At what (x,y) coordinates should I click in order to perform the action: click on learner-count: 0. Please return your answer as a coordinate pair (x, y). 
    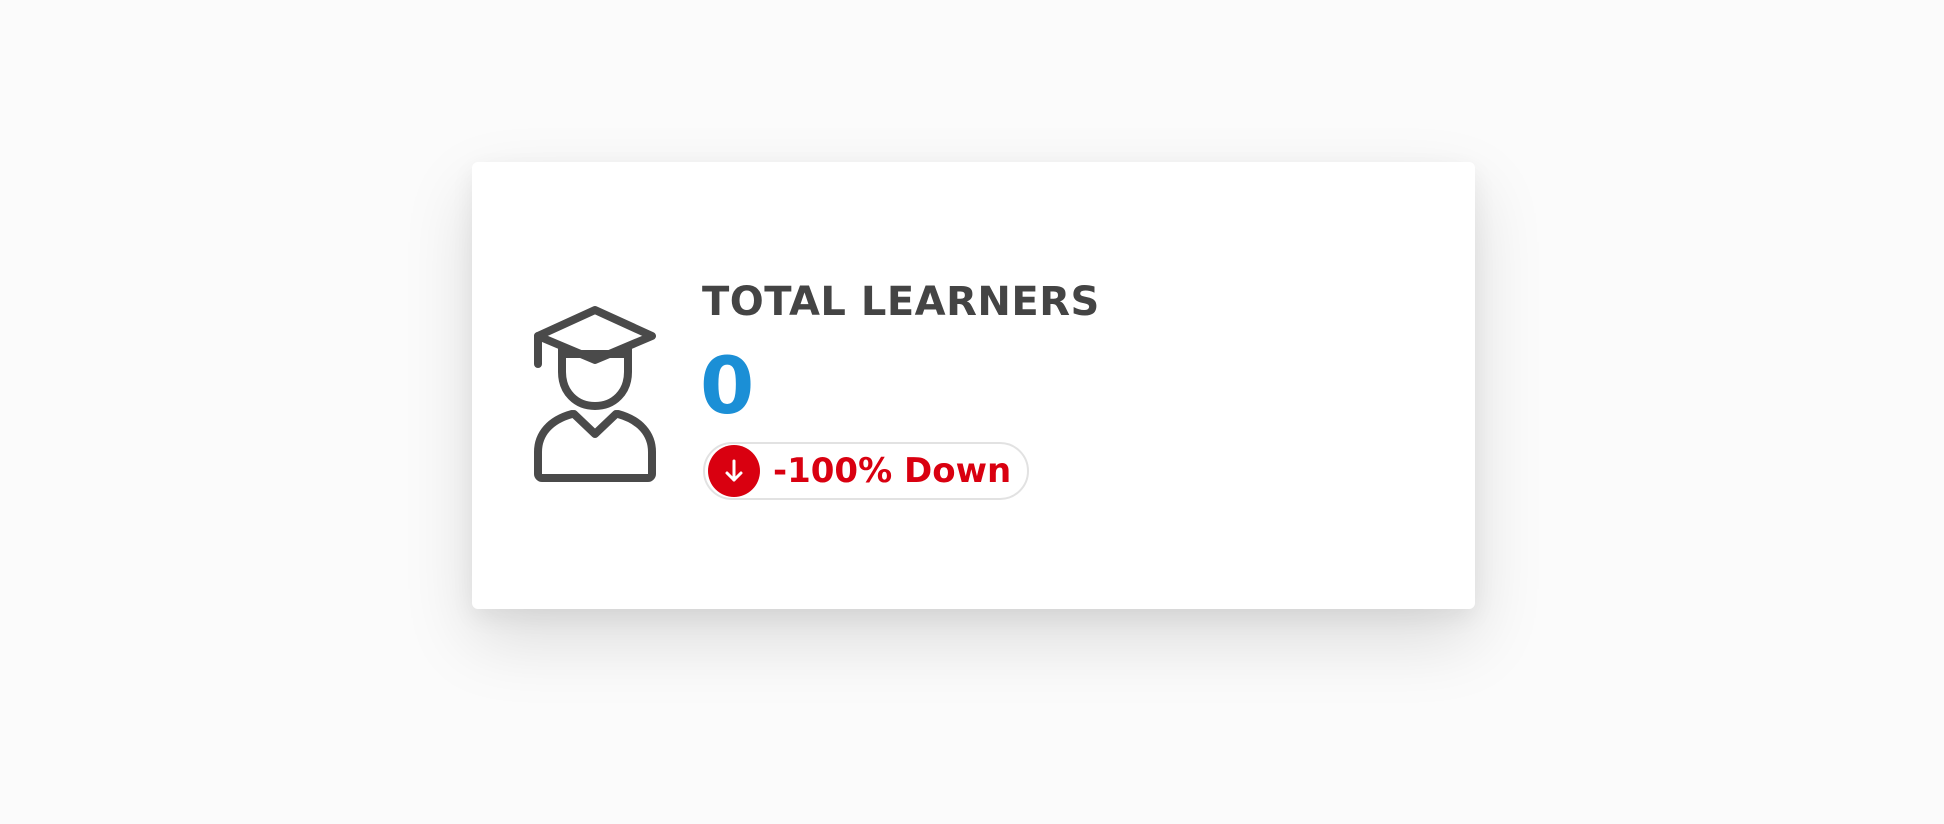
    Looking at the image, I should click on (727, 387).